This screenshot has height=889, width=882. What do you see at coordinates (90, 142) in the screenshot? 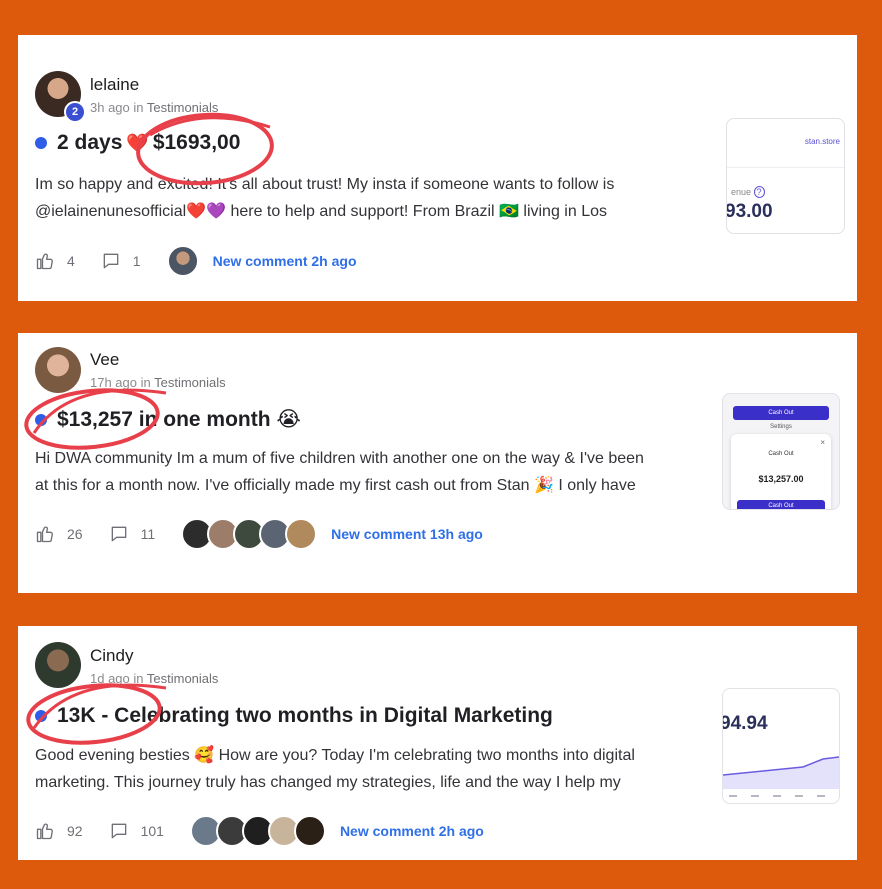
I see `title-prefix: 2 days` at bounding box center [90, 142].